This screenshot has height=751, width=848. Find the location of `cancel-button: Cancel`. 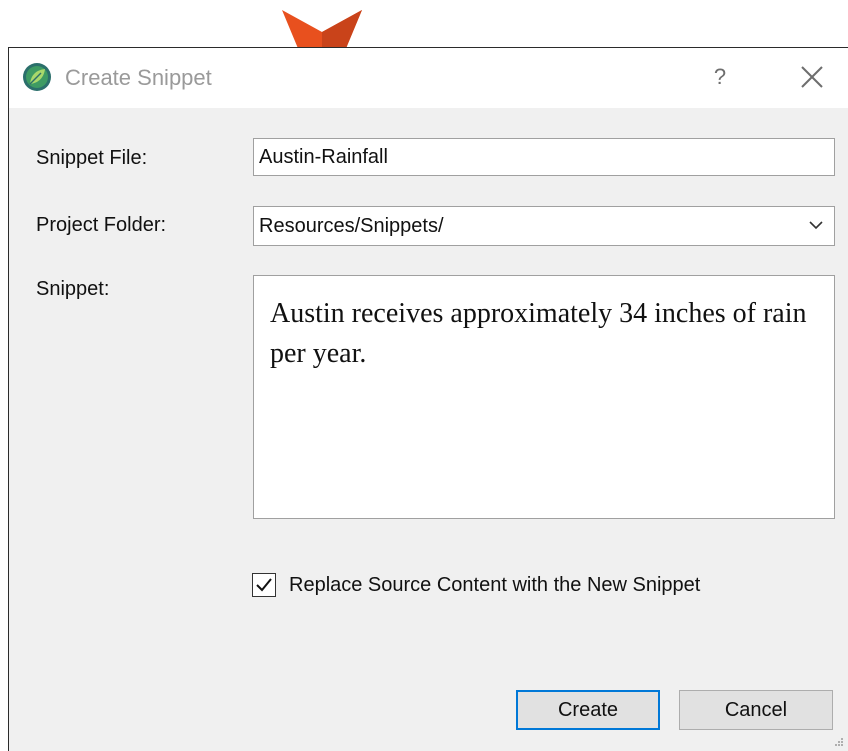

cancel-button: Cancel is located at coordinates (756, 710).